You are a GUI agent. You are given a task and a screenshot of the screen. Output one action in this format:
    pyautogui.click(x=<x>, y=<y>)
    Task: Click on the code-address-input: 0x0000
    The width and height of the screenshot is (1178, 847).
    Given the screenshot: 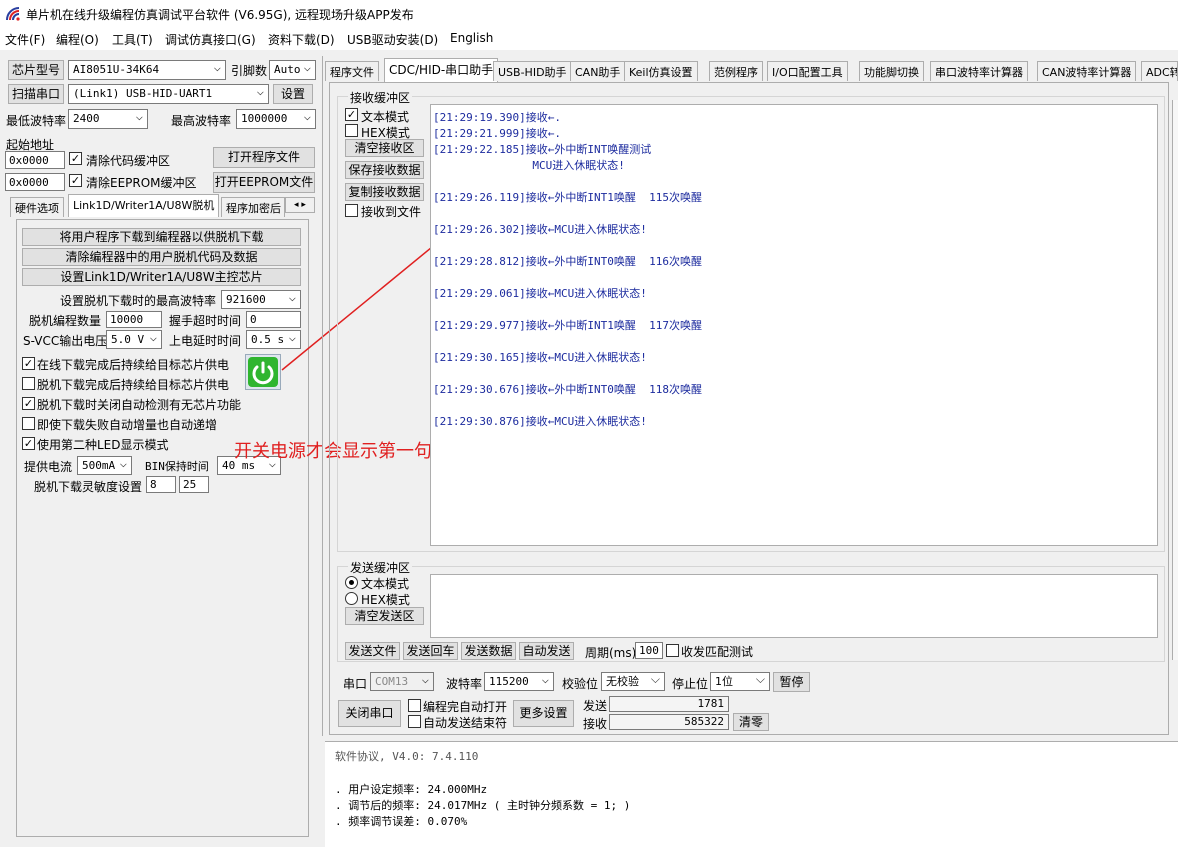 What is the action you would take?
    pyautogui.click(x=35, y=160)
    